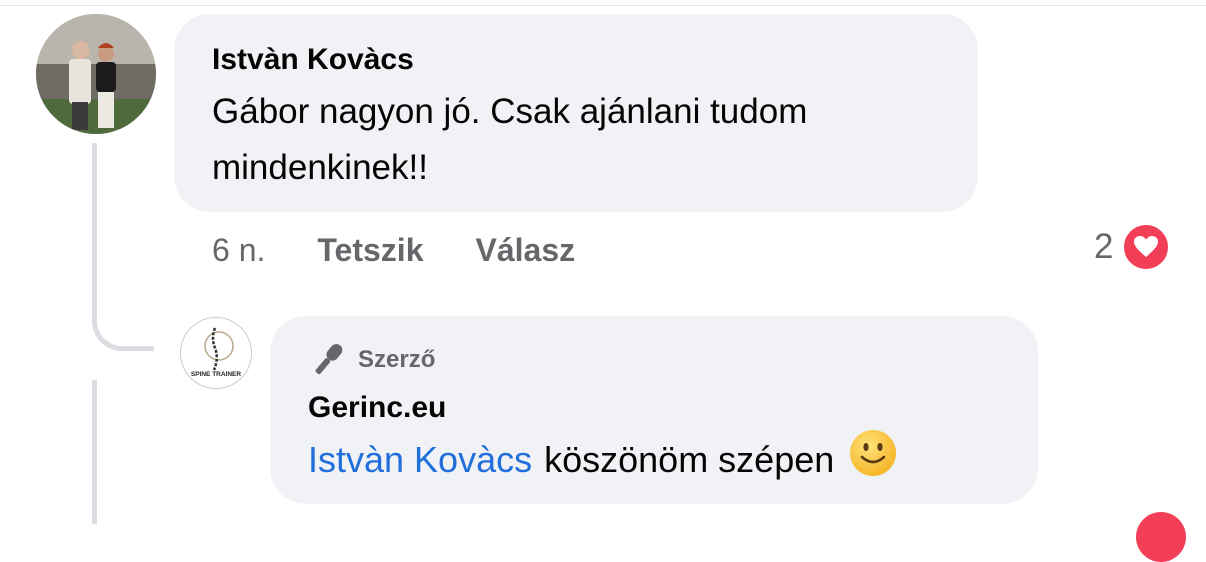  What do you see at coordinates (510, 111) in the screenshot?
I see `comment-text-line-1: Gábor nagyon jó. Csak ajánlani tudom` at bounding box center [510, 111].